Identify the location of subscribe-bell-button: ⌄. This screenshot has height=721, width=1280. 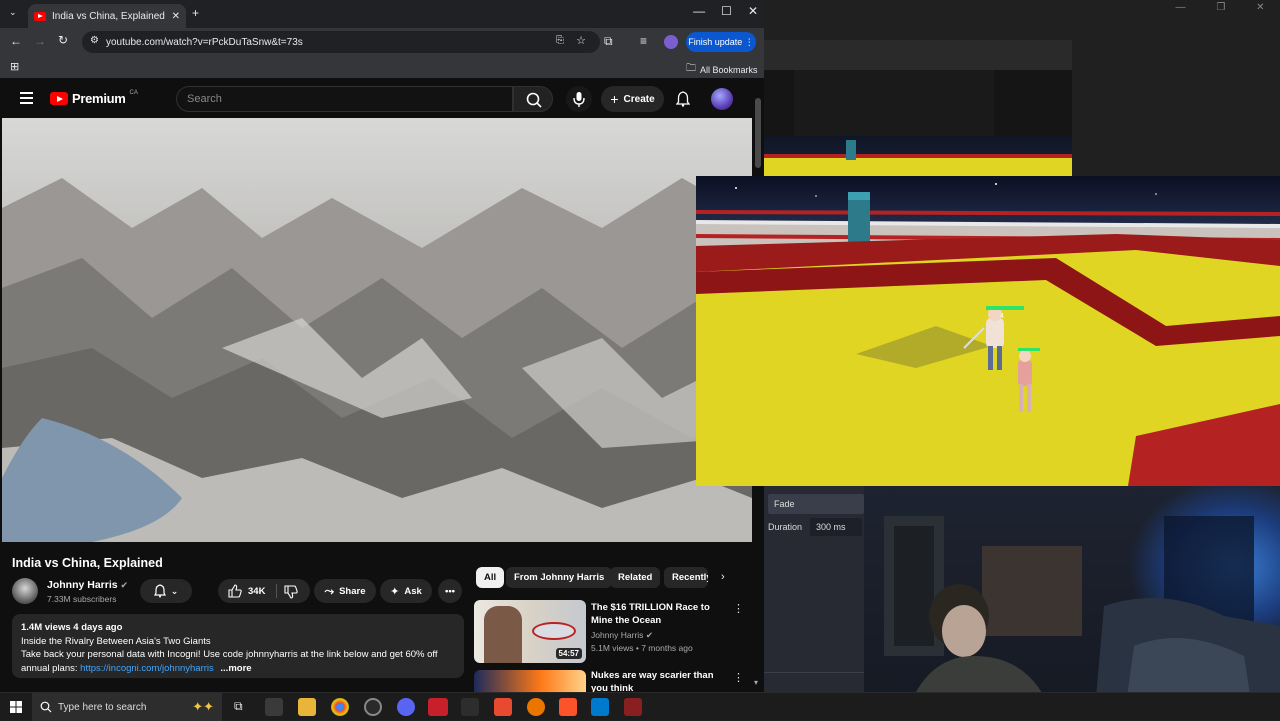
(166, 591).